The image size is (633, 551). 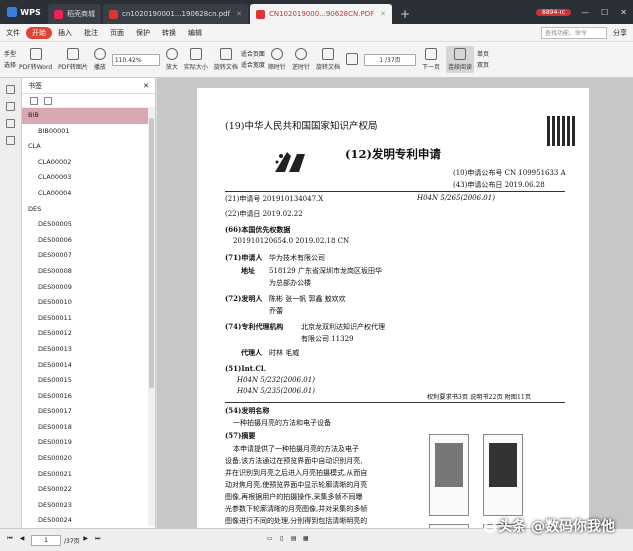 I want to click on arrow-right-icon, so click(x=430, y=54).